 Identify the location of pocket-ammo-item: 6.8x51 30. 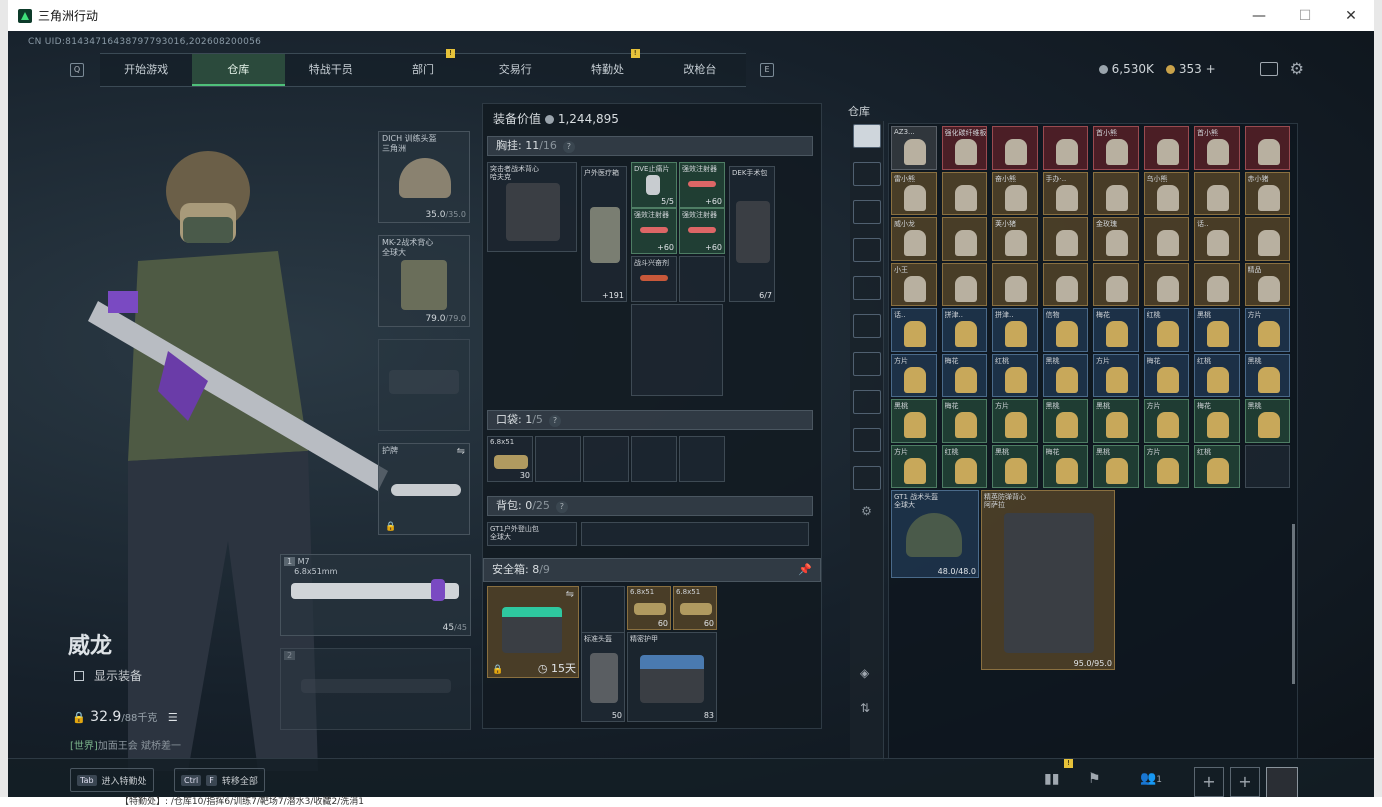
(510, 459).